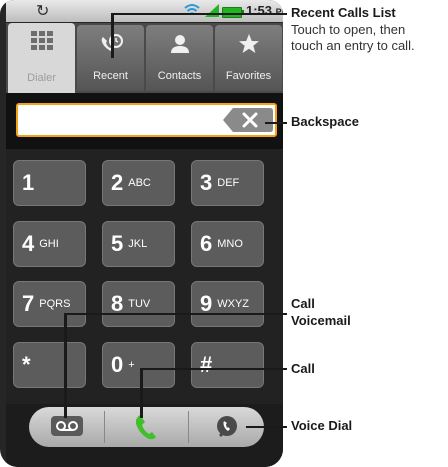 The height and width of the screenshot is (467, 448). Describe the element at coordinates (49, 304) in the screenshot. I see `key-7: 7 PQRS` at that location.